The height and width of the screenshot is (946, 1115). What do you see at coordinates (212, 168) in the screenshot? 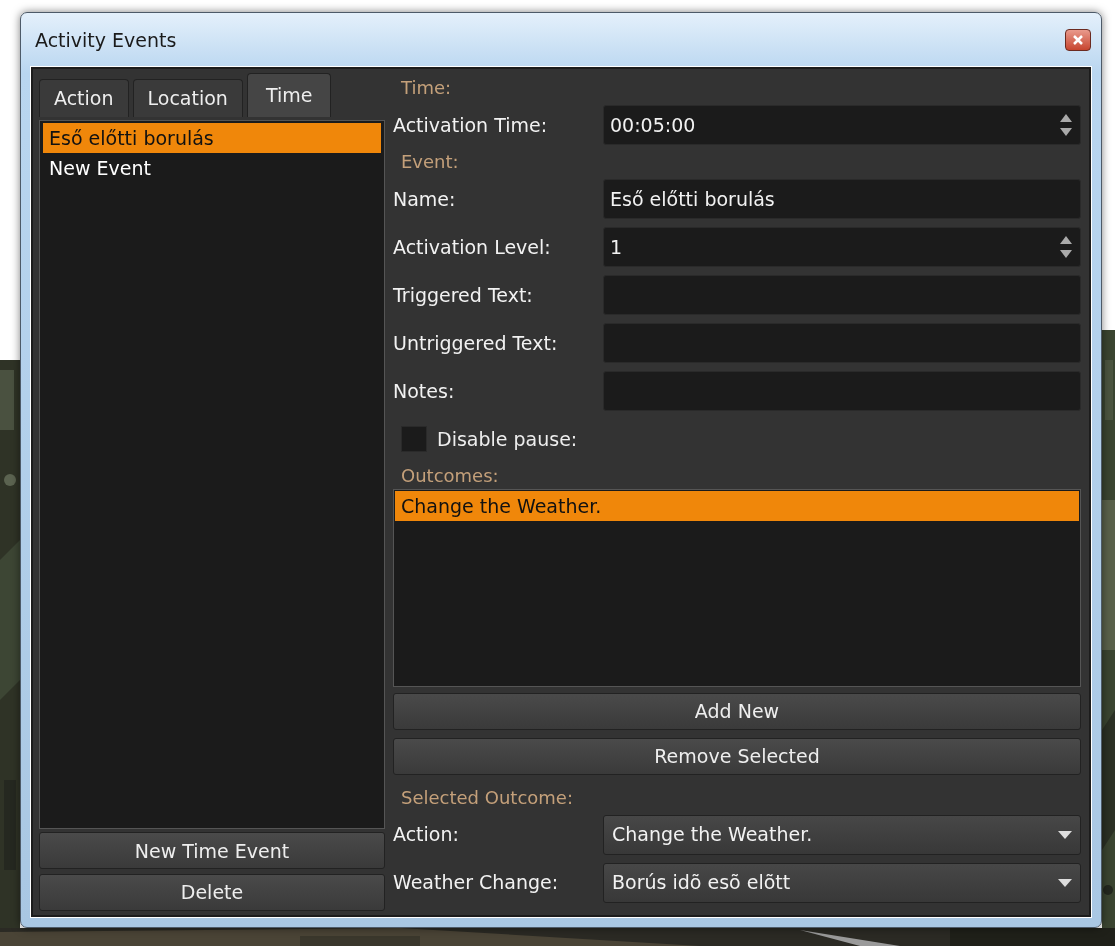
I see `event-list-item: New Event` at bounding box center [212, 168].